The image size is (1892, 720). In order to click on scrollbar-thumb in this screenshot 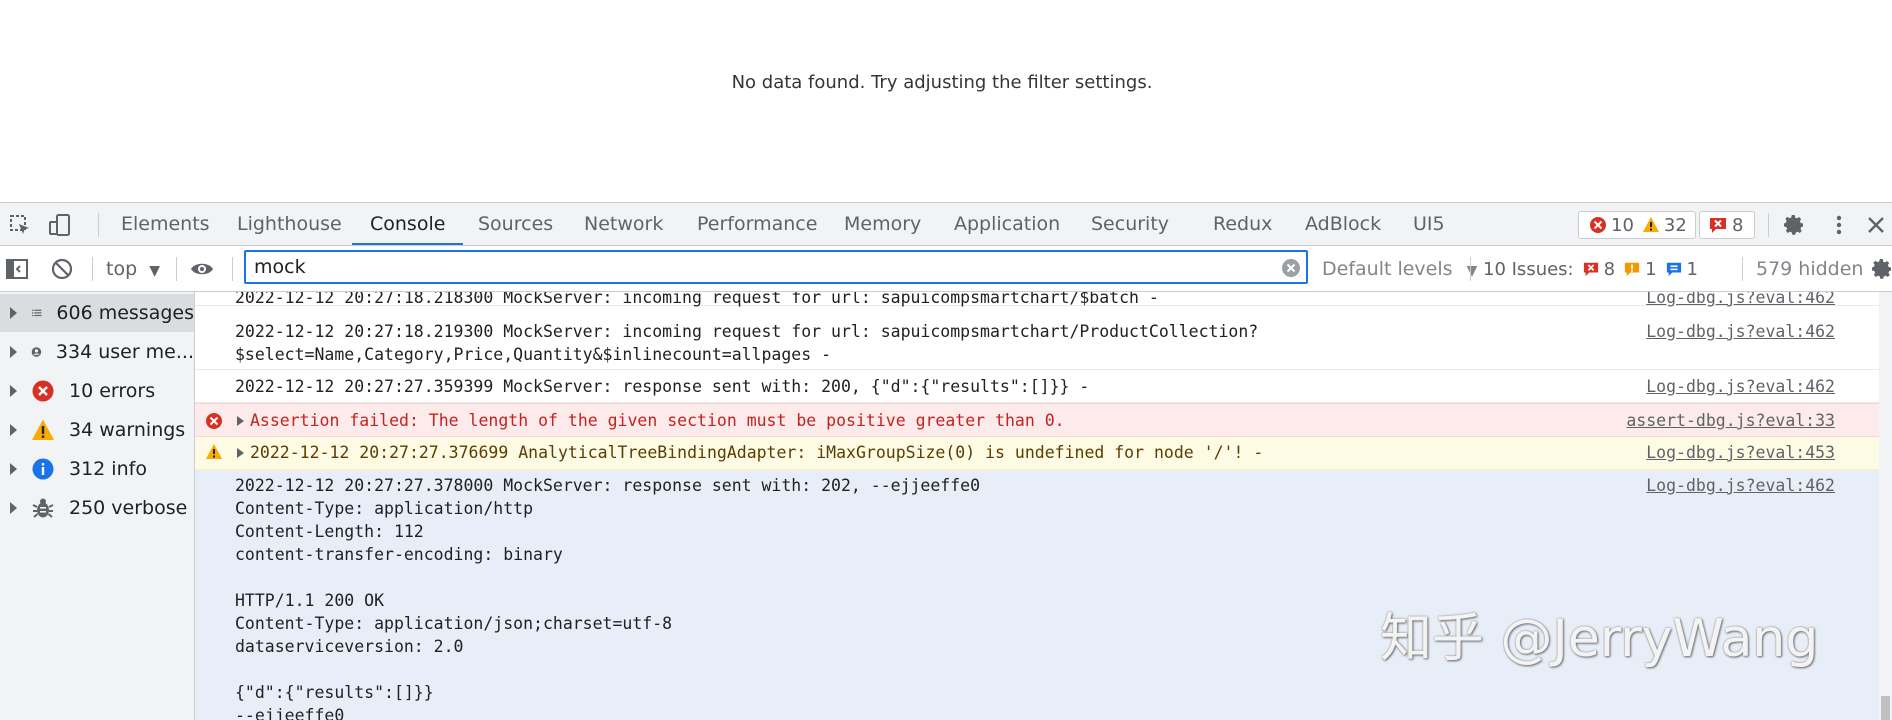, I will do `click(1885, 708)`.